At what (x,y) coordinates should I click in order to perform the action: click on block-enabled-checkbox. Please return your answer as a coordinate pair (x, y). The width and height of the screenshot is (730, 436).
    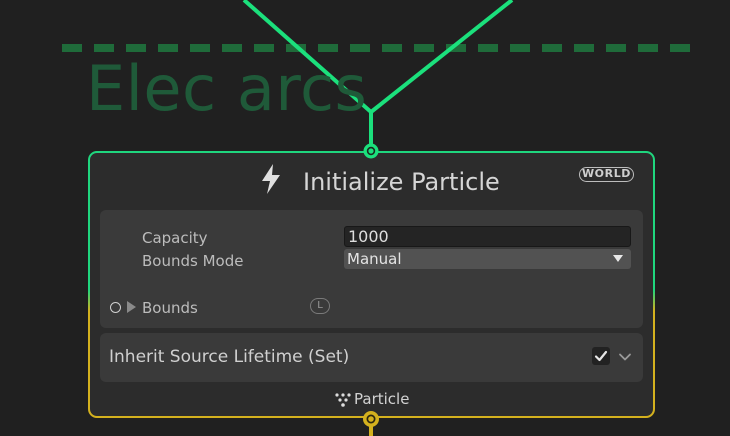
    Looking at the image, I should click on (601, 356).